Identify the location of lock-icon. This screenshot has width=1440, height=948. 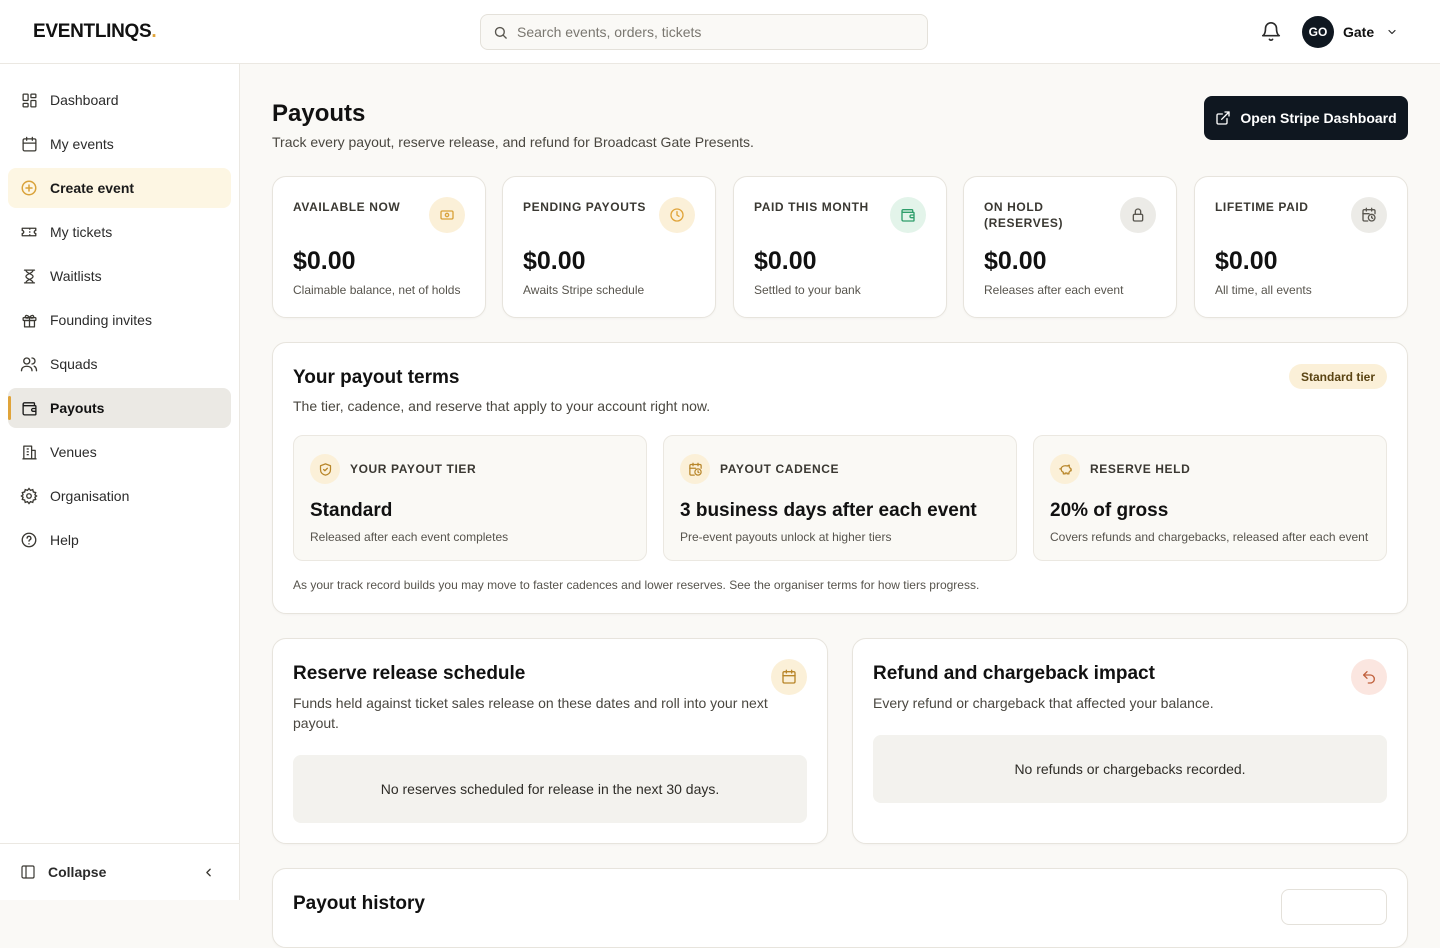
(1138, 215).